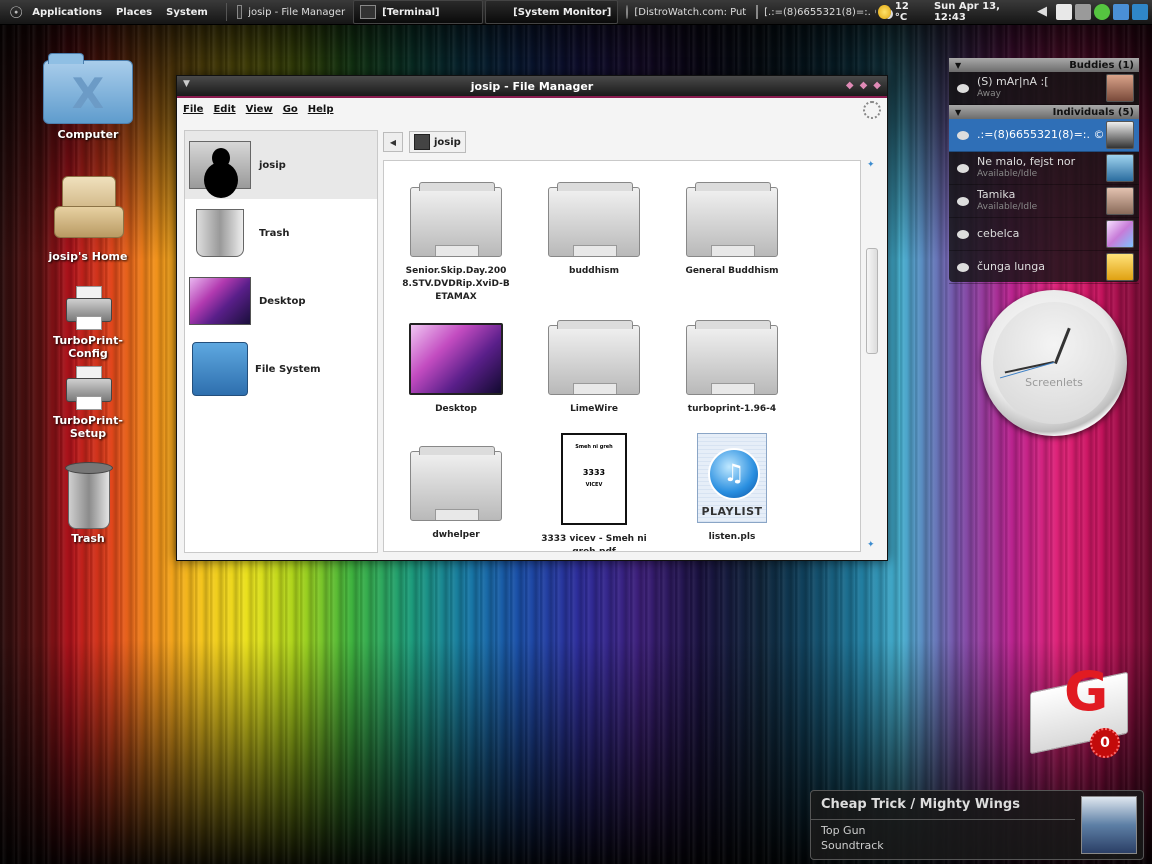 Image resolution: width=1152 pixels, height=864 pixels. Describe the element at coordinates (88, 538) in the screenshot. I see `desktop-icon-label: Trash` at that location.